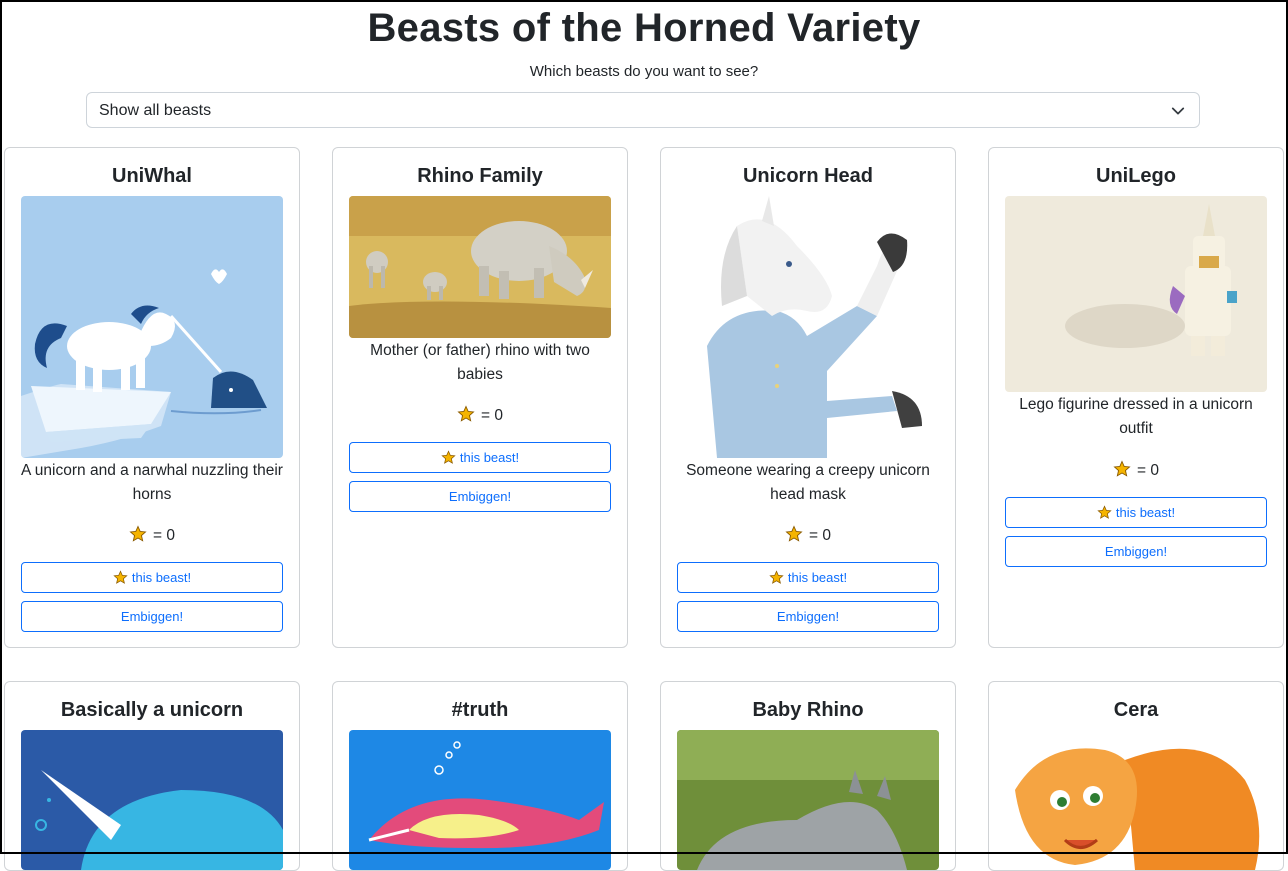 This screenshot has width=1288, height=871. What do you see at coordinates (808, 710) in the screenshot?
I see `beast-title: Baby Rhino` at bounding box center [808, 710].